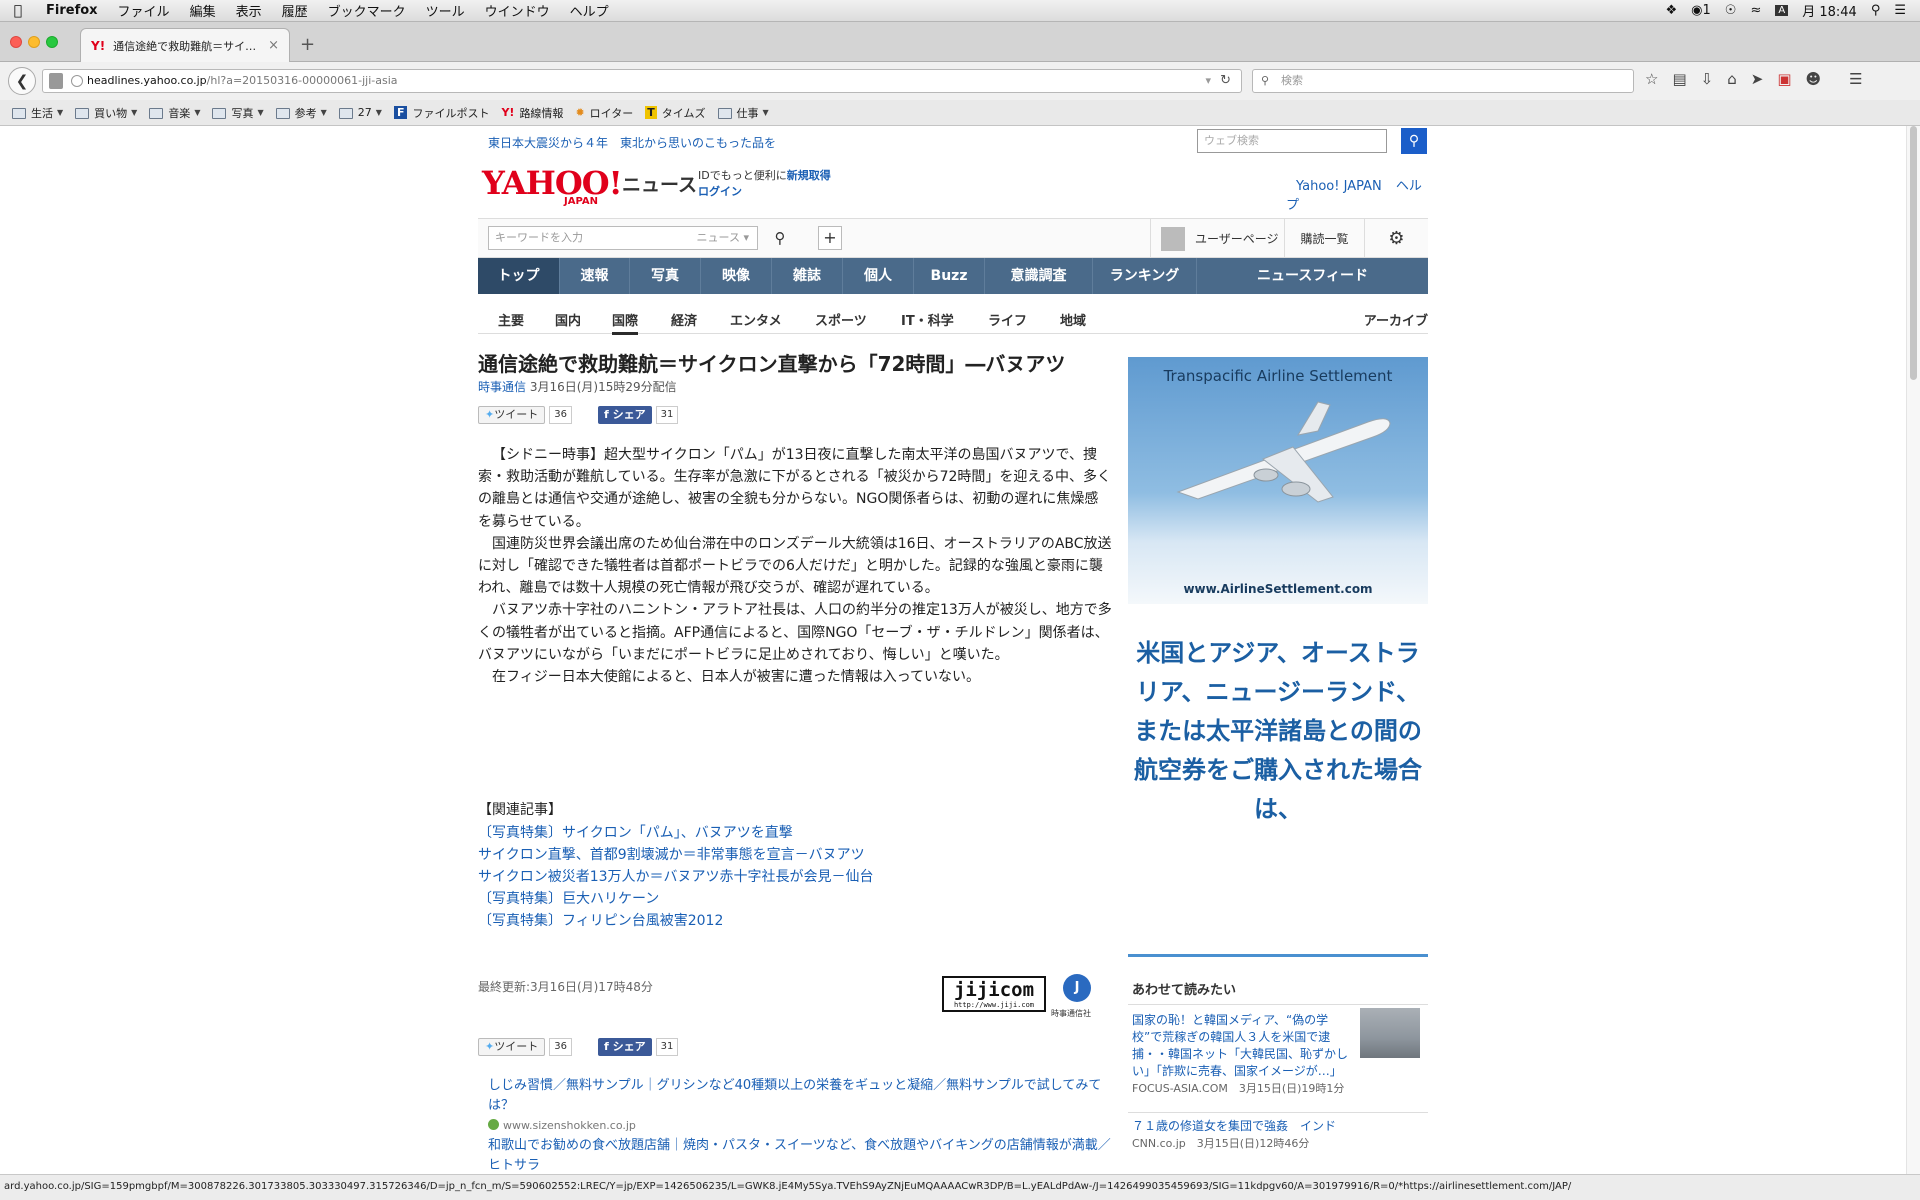 The image size is (1920, 1200). I want to click on menu-icon: ☰, so click(1855, 79).